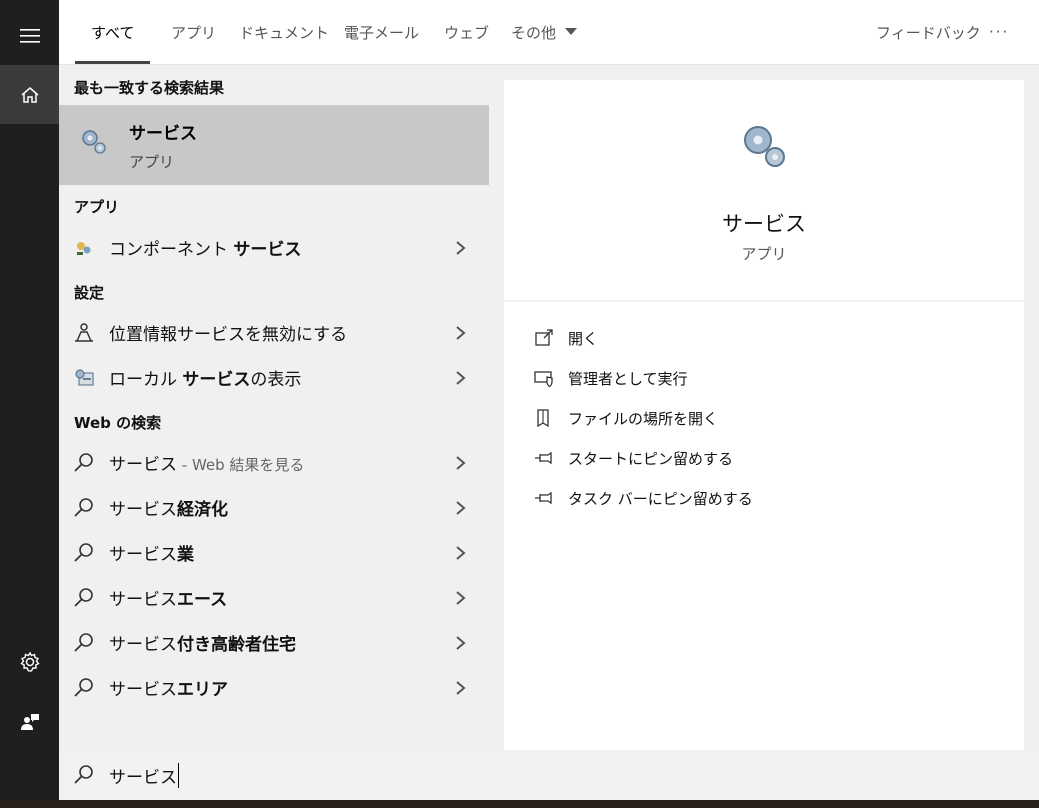 This screenshot has width=1039, height=808. Describe the element at coordinates (205, 250) in the screenshot. I see `app-result-label: コンポーネント サービス` at that location.